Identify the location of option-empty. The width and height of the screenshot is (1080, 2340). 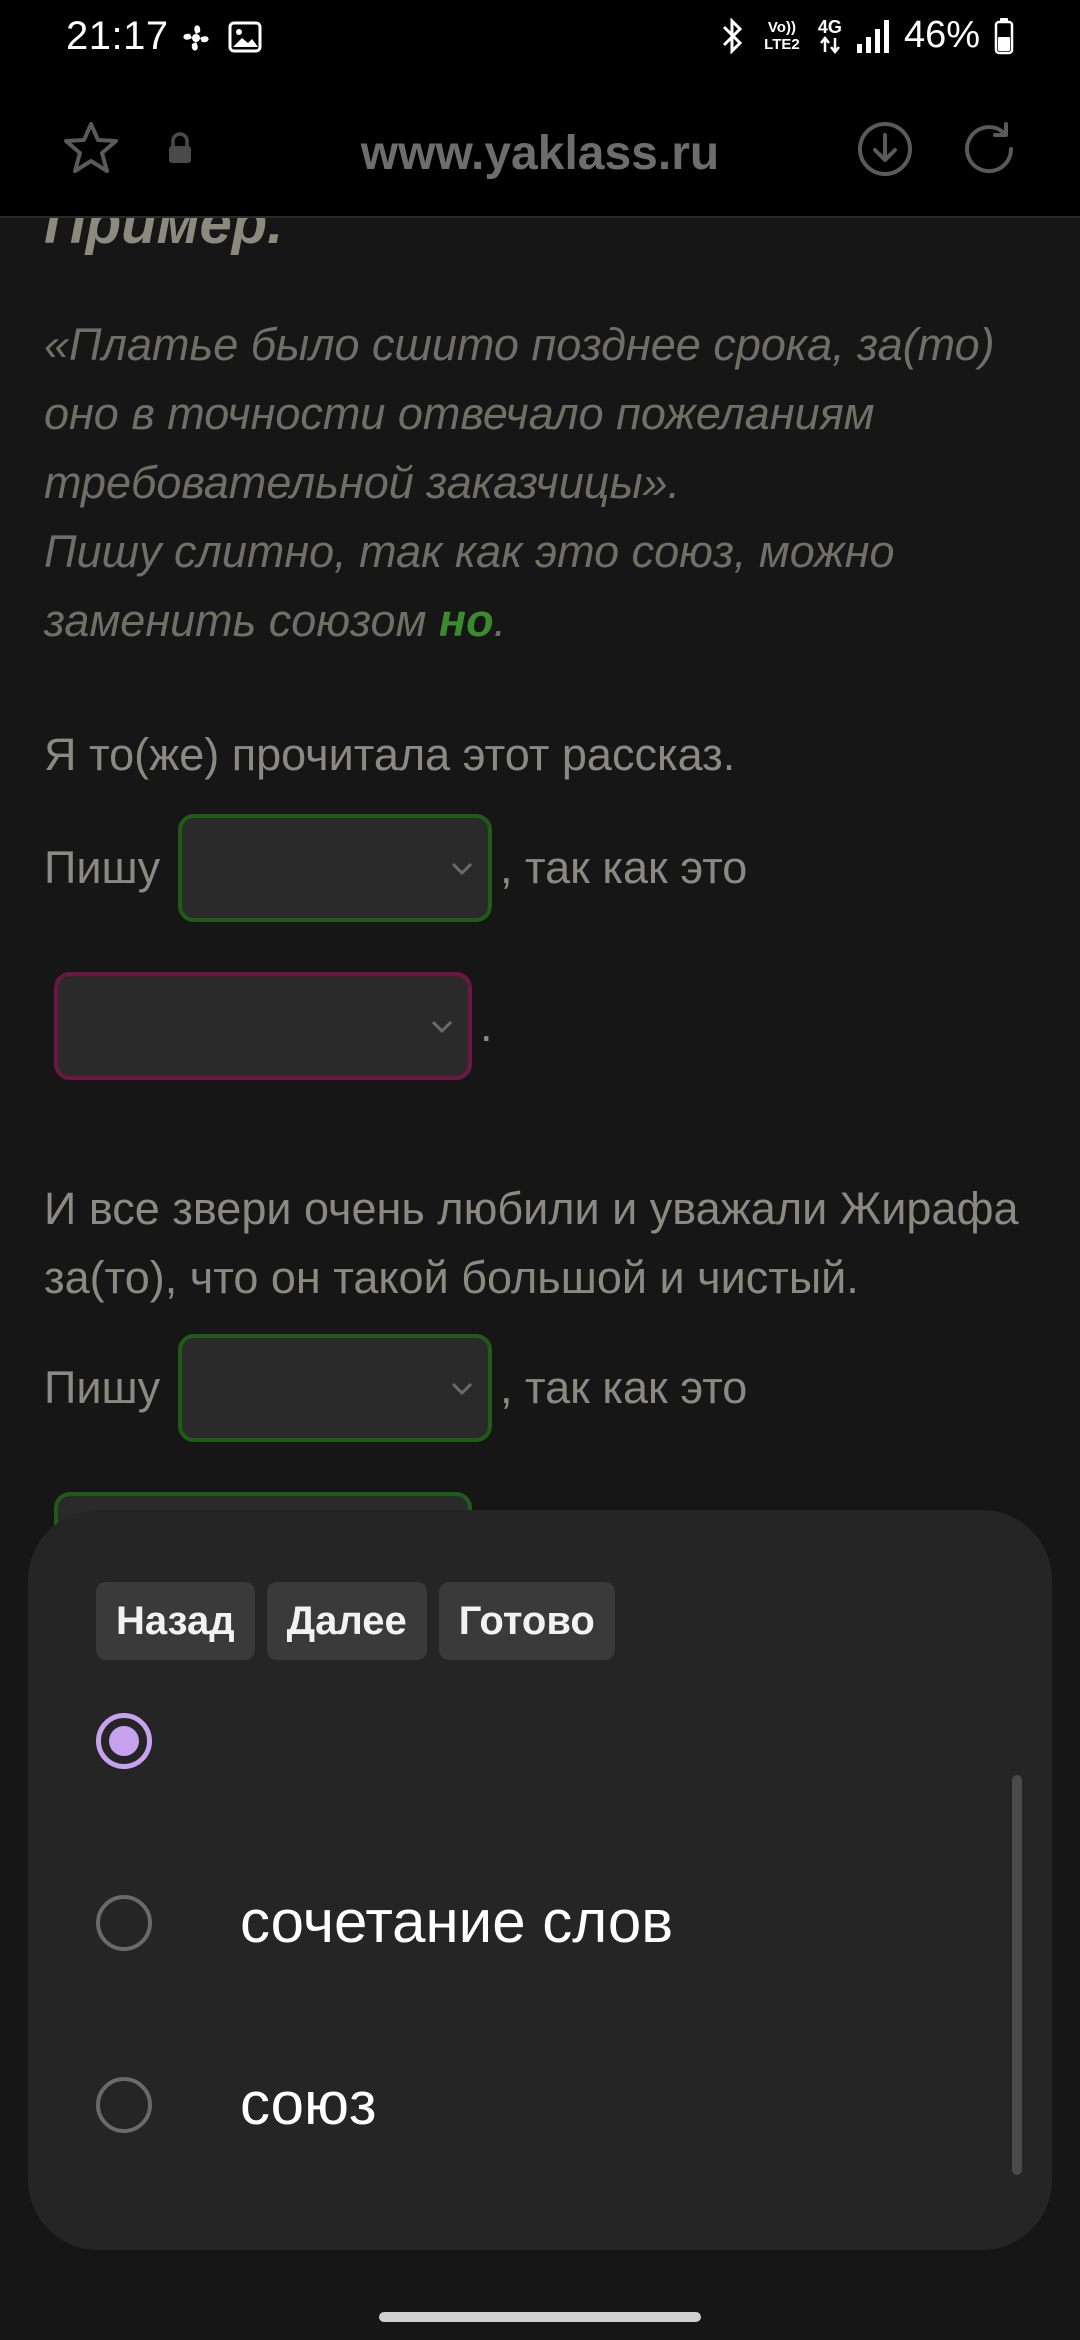
(526, 1741).